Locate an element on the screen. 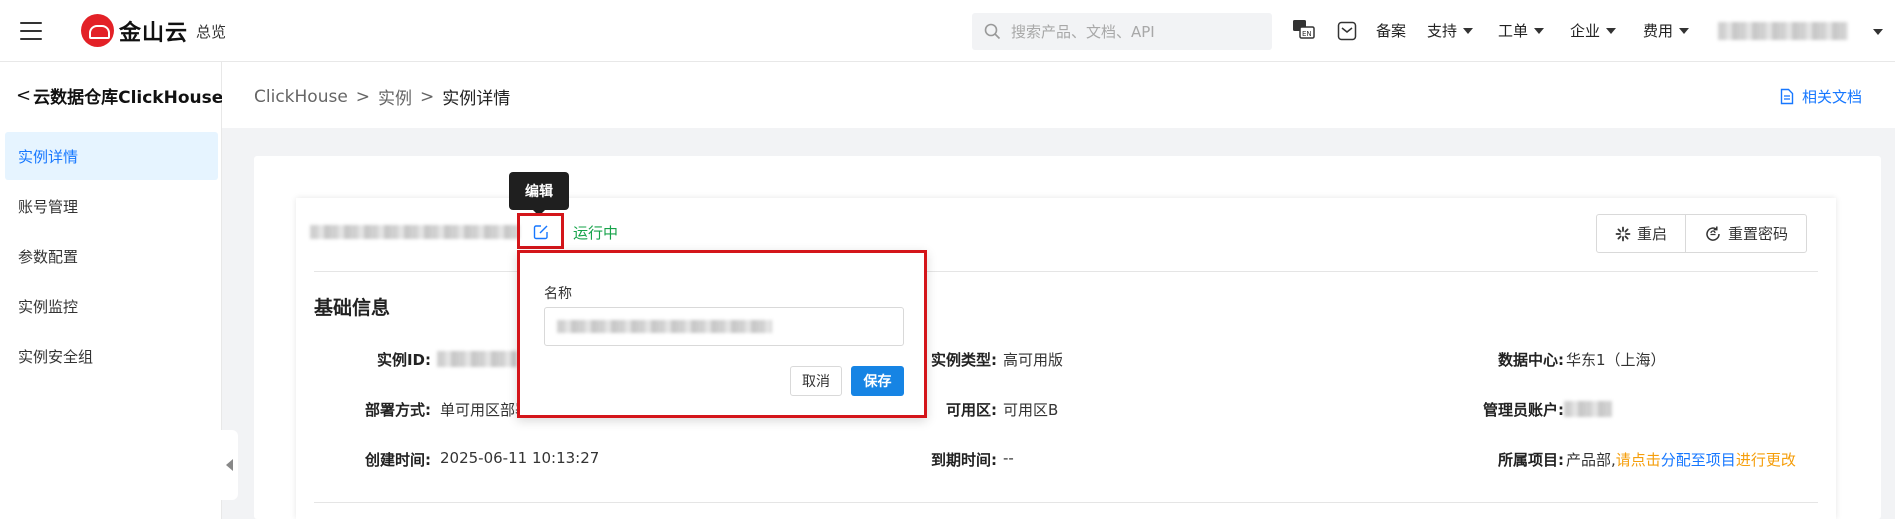 The width and height of the screenshot is (1895, 519). datacenter-value: 华东1（上海） is located at coordinates (1616, 360).